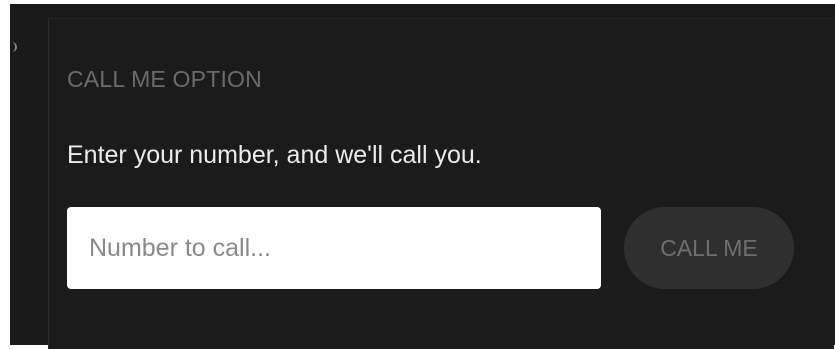 Image resolution: width=835 pixels, height=349 pixels. I want to click on instruction-text: Enter your number, and we'll call you., so click(274, 155).